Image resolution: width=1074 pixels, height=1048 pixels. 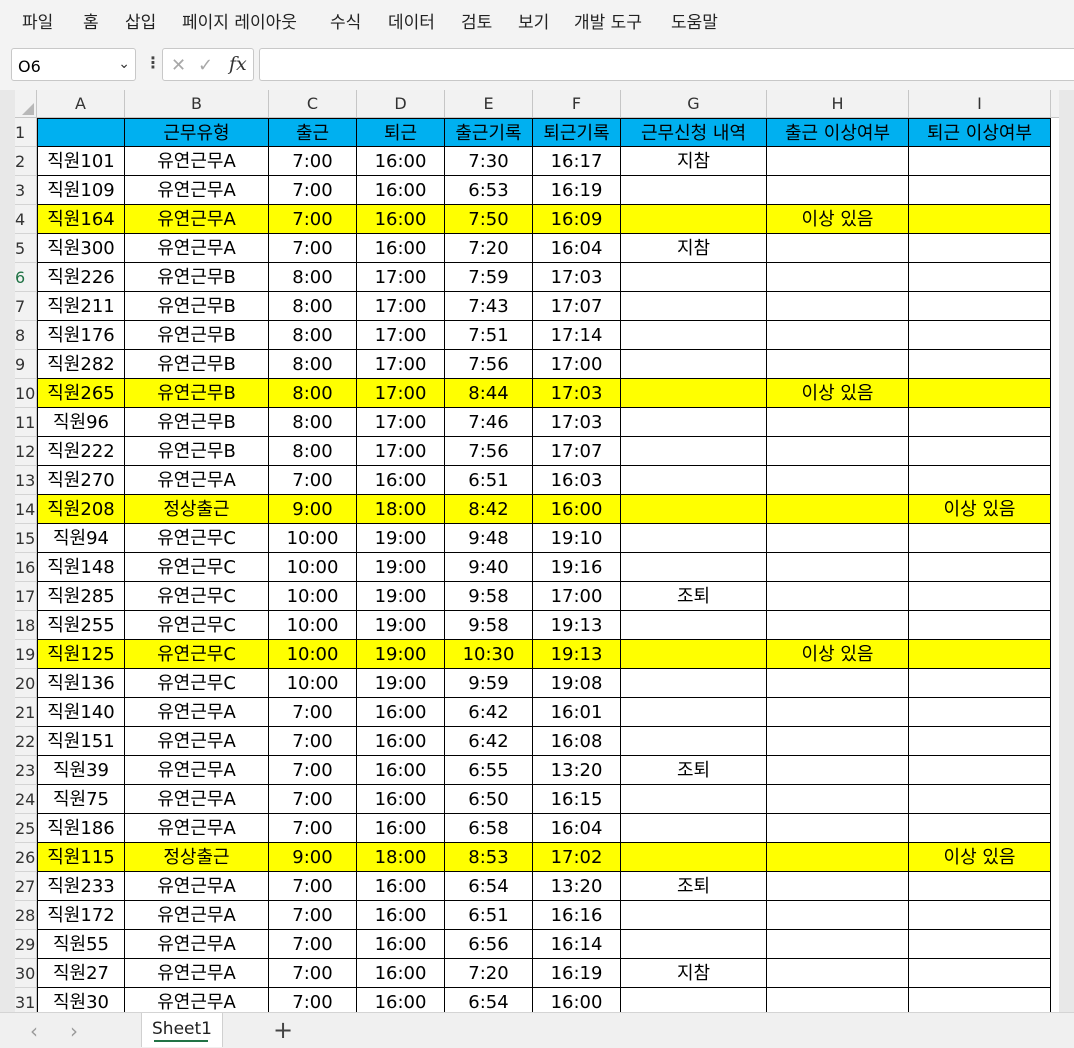 What do you see at coordinates (81, 944) in the screenshot?
I see `table-cell: 직원55` at bounding box center [81, 944].